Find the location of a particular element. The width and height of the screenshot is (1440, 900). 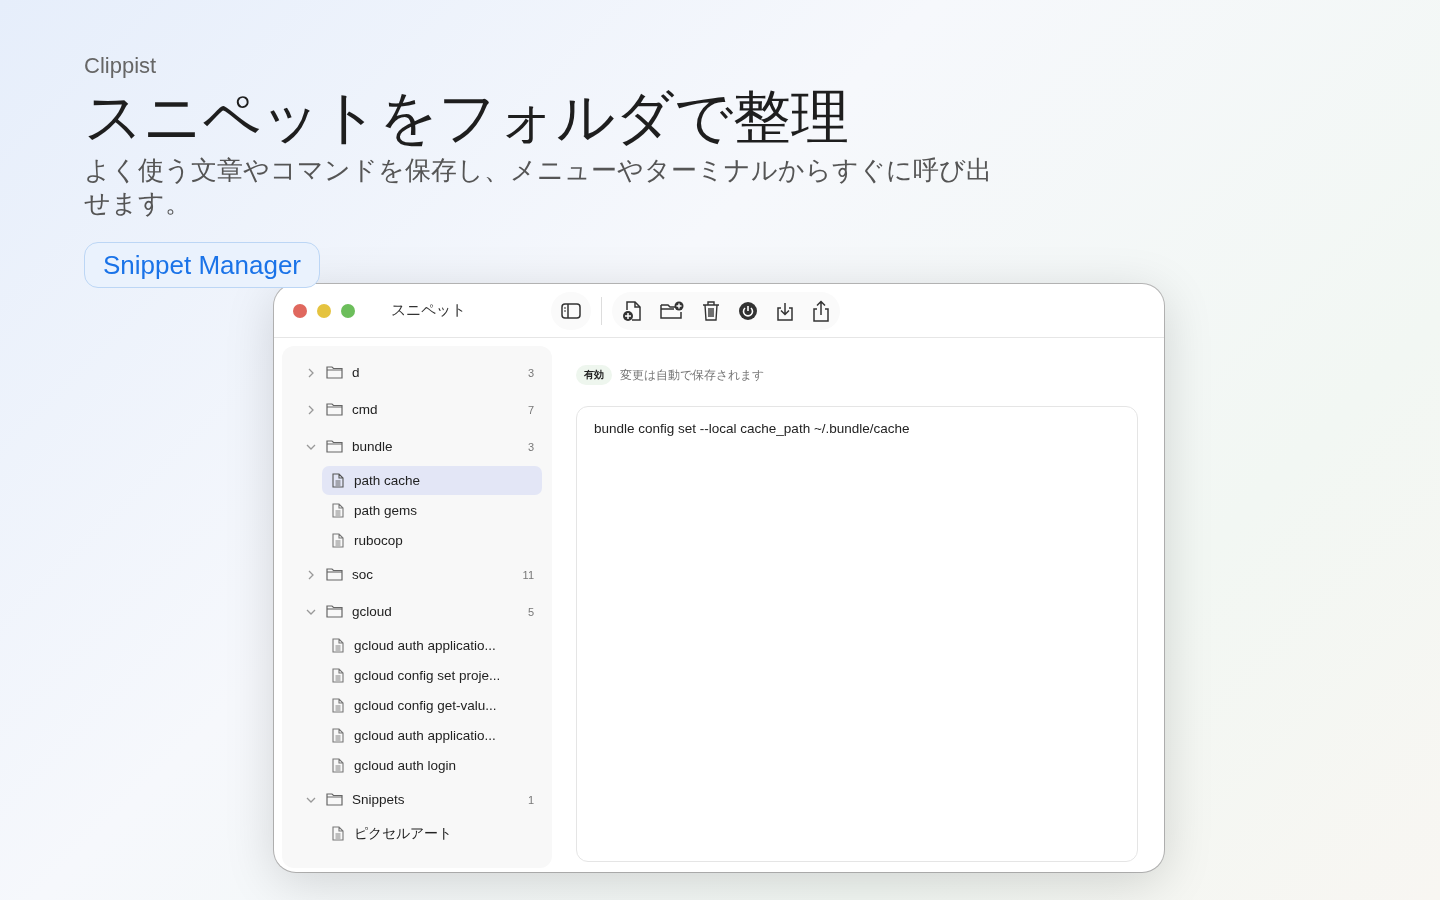

share-icon is located at coordinates (821, 310).